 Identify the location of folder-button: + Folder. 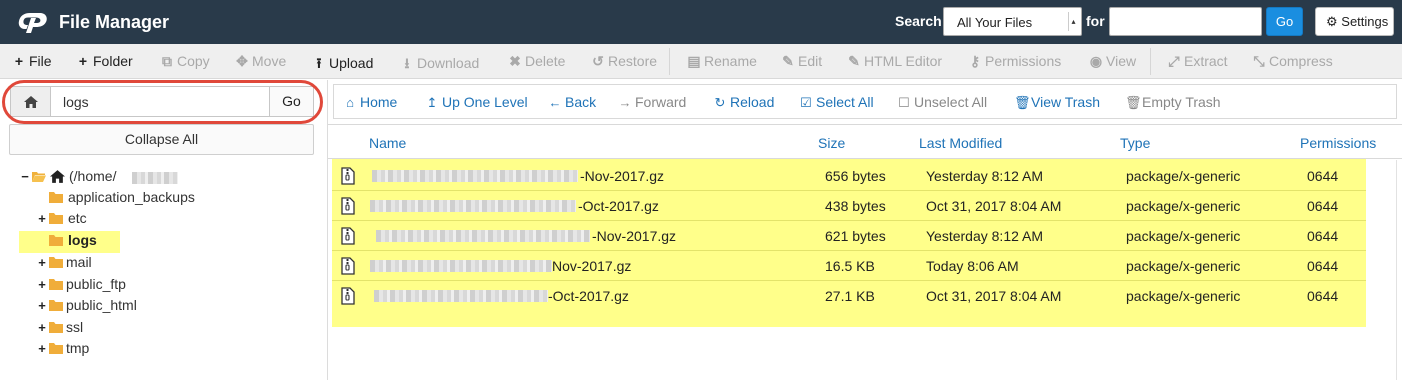
(104, 61).